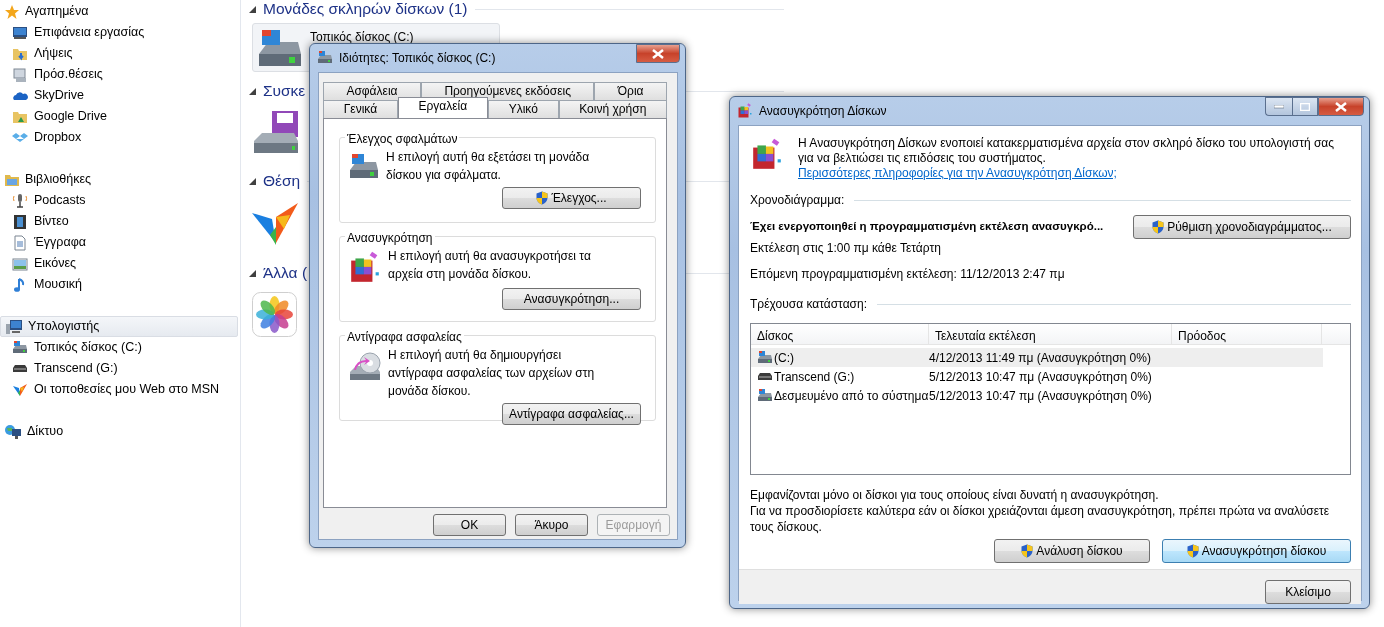 The width and height of the screenshot is (1384, 627). I want to click on description-text: Η Ανασυγκρότηση Δίσκων ενοποιεί κατακερματισμένα αρχεία στον σκληρό δίσκο του υπολογιστή σας για να βελτιώσει τις επιδόσεις του συστήματος. Περισσότερες πληροφορίες για την Ανασυγκρότηση Δίσκων;, so click(1067, 158).